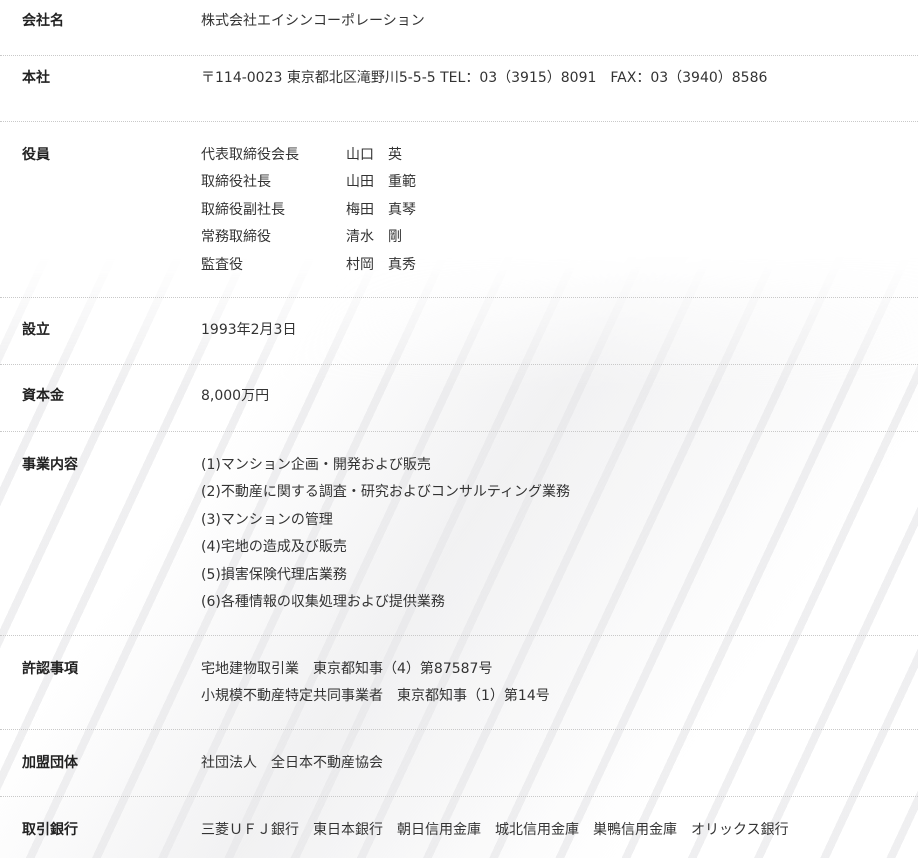  Describe the element at coordinates (50, 830) in the screenshot. I see `label-banks: 取引銀行` at that location.